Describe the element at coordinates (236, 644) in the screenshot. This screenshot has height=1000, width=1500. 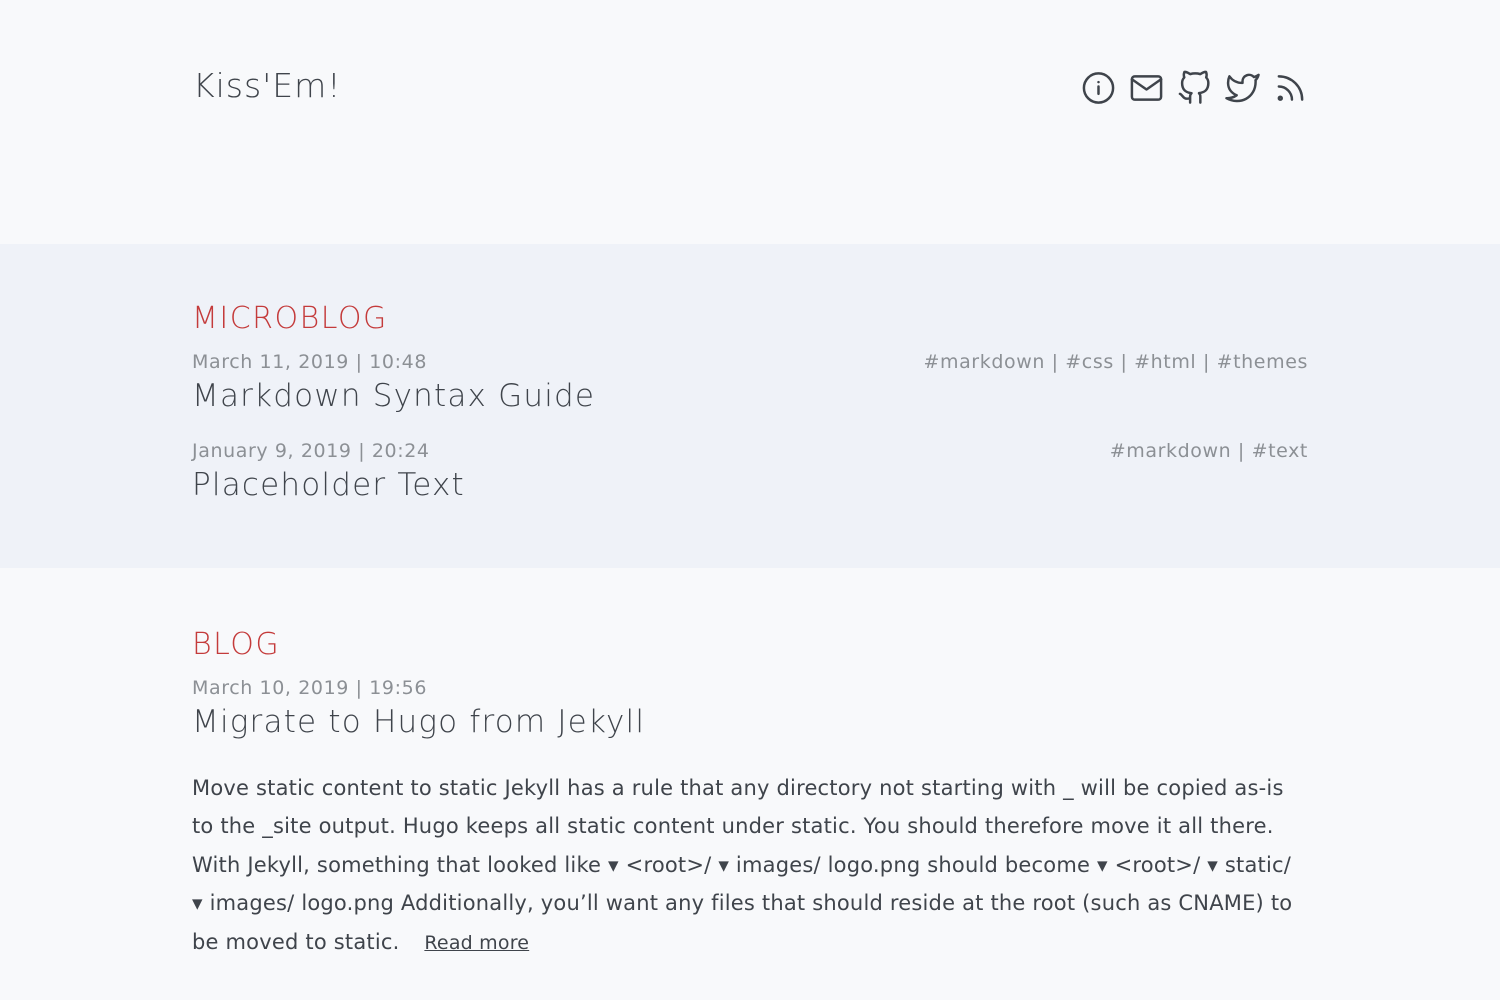
I see `blog-heading: BLOG` at that location.